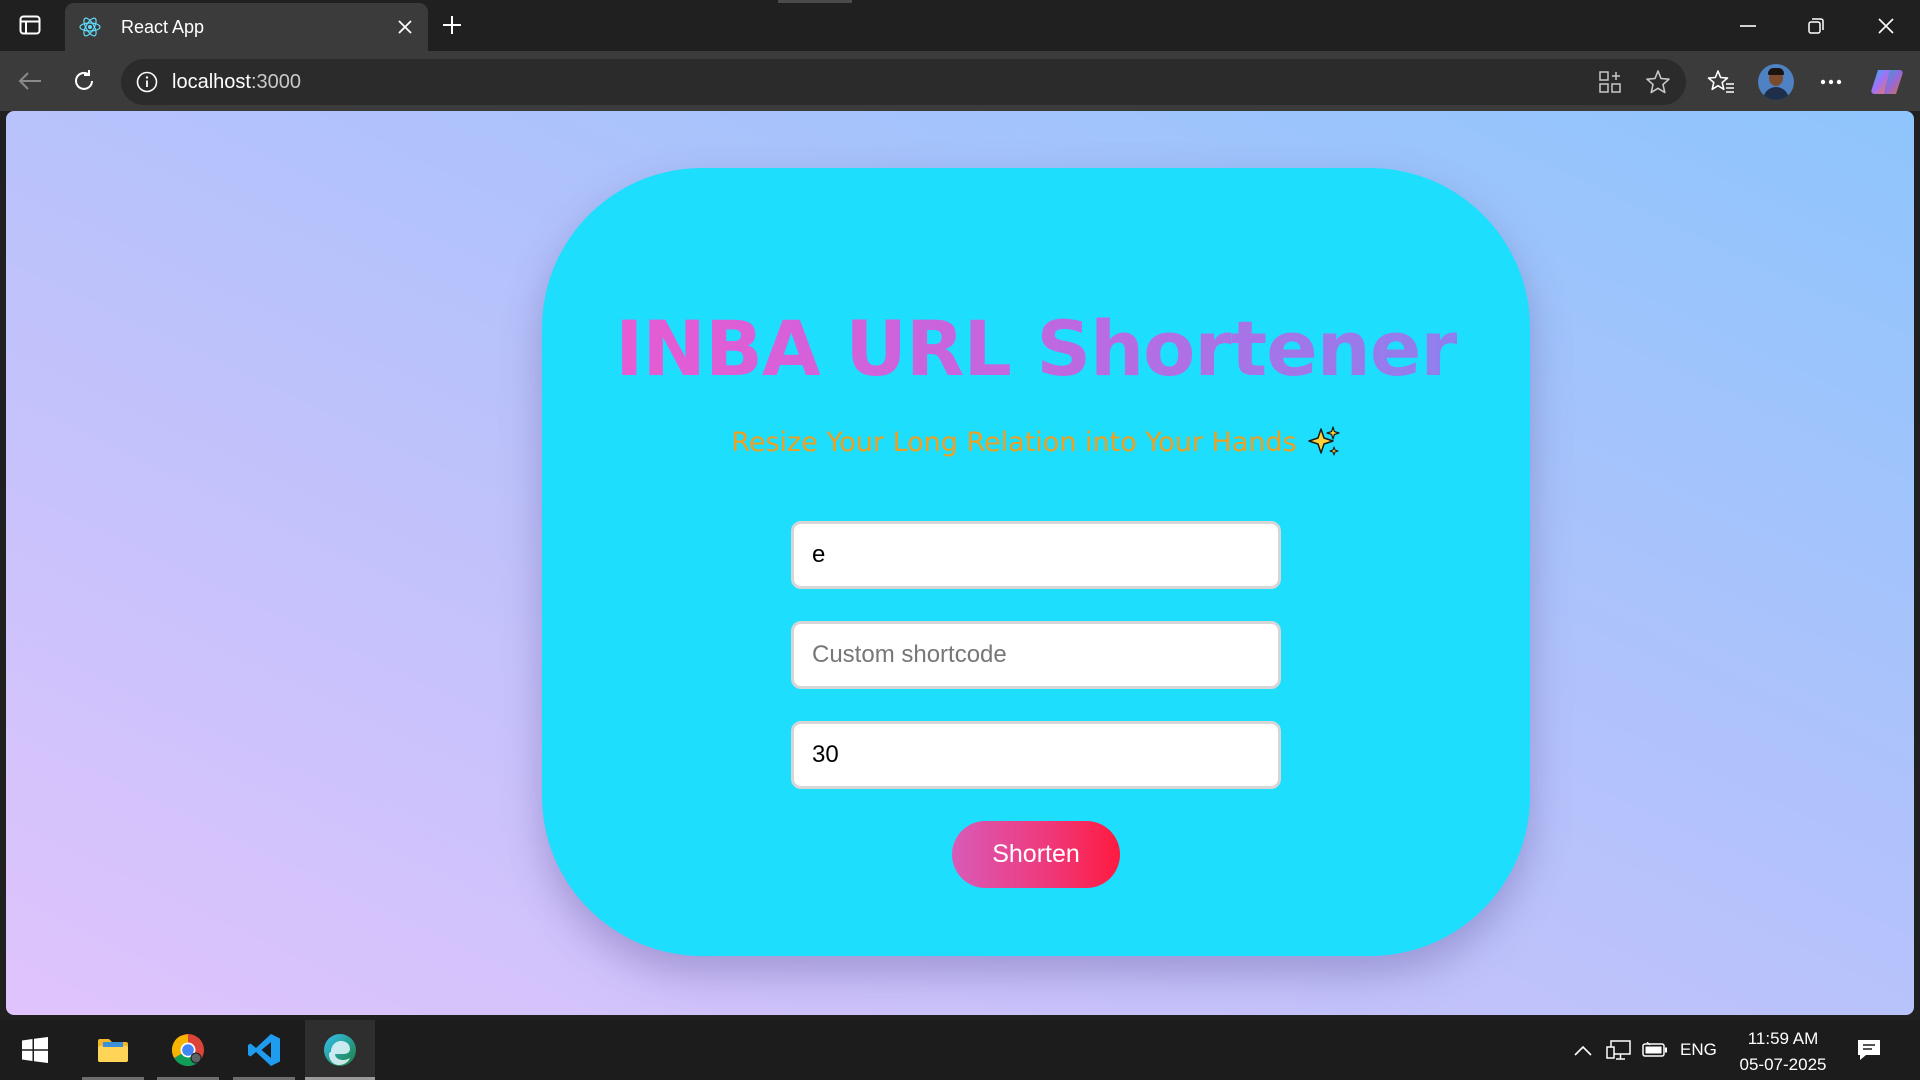  I want to click on avatar, so click(1776, 82).